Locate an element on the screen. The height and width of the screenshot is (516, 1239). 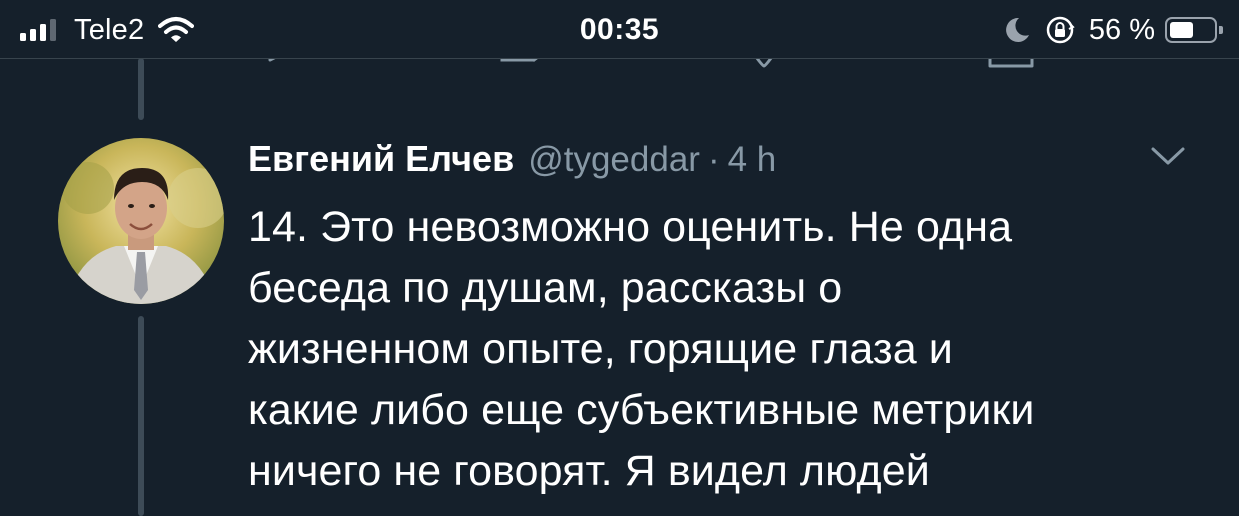
clock: 00:35 is located at coordinates (619, 29).